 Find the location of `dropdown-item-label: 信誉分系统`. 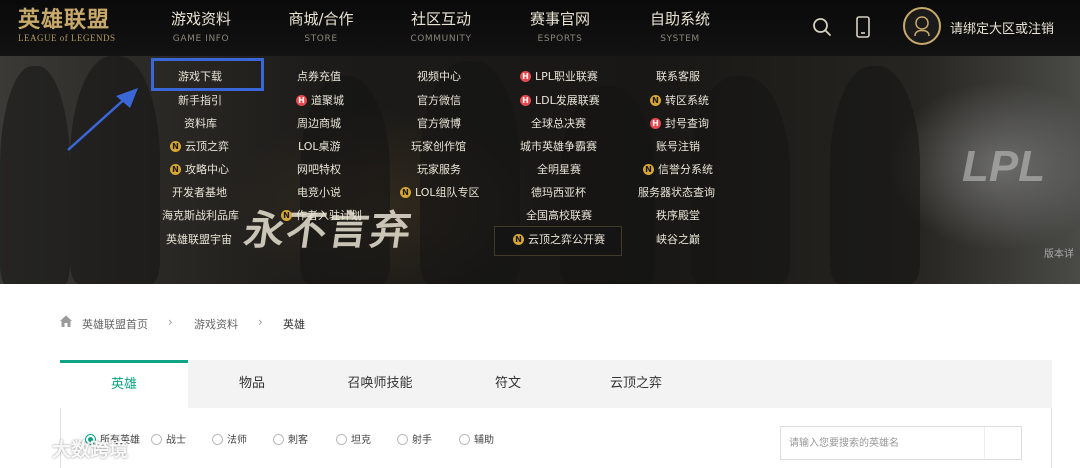

dropdown-item-label: 信誉分系统 is located at coordinates (685, 169).